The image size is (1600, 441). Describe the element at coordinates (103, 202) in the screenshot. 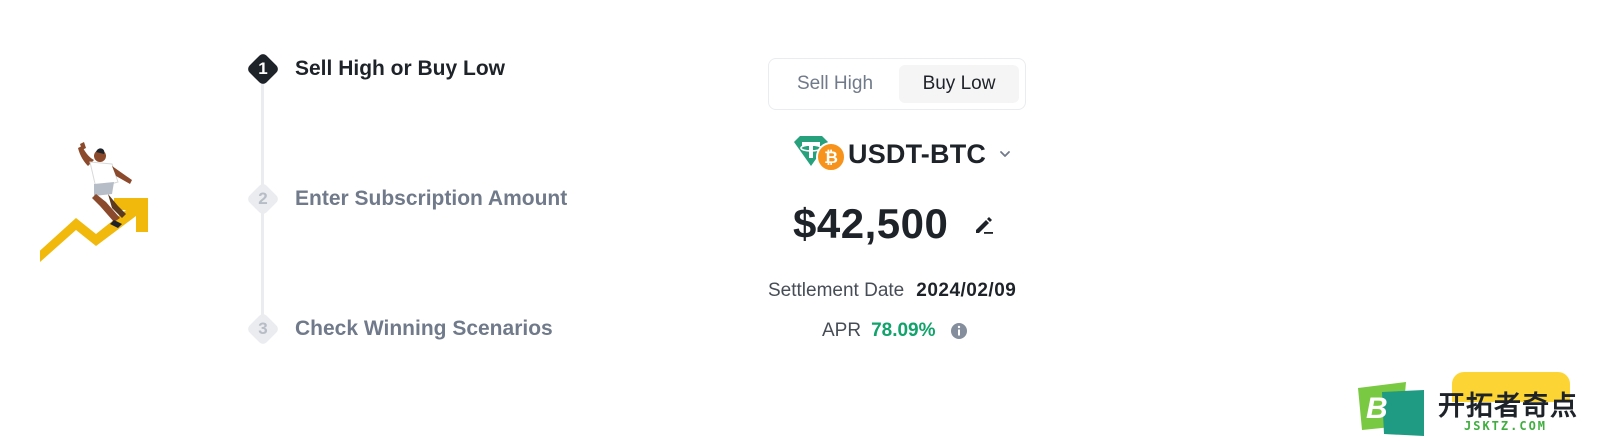

I see `trading-illustration` at that location.